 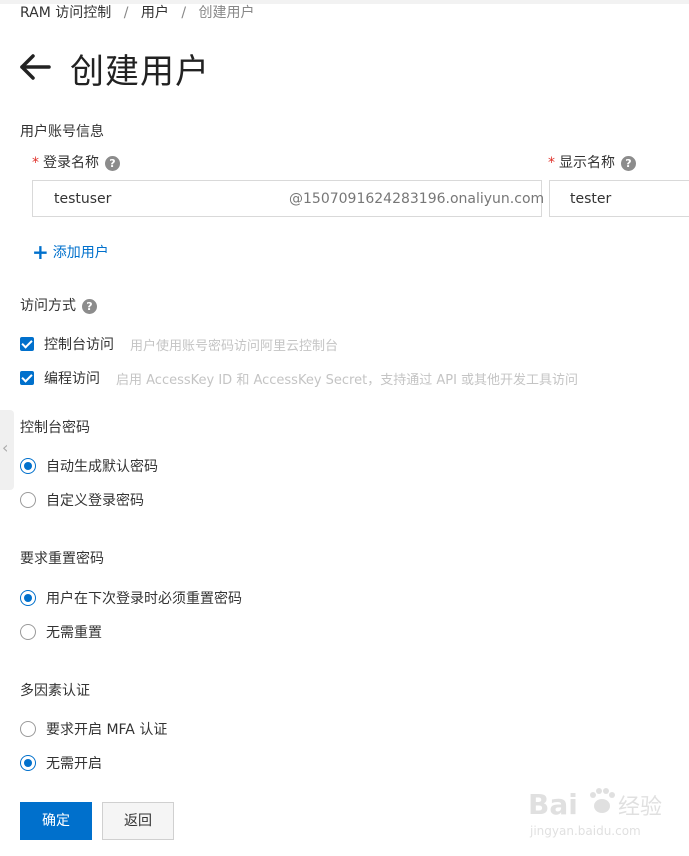 I want to click on breadcrumb-current: 创建用户, so click(x=226, y=13).